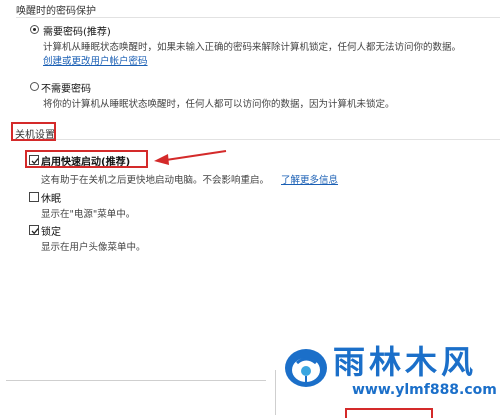  I want to click on no-password-description: 将你的计算机从睡眠状态唤醒时，任何人都可以访问你的数据，因为计算机未锁定。, so click(219, 104).